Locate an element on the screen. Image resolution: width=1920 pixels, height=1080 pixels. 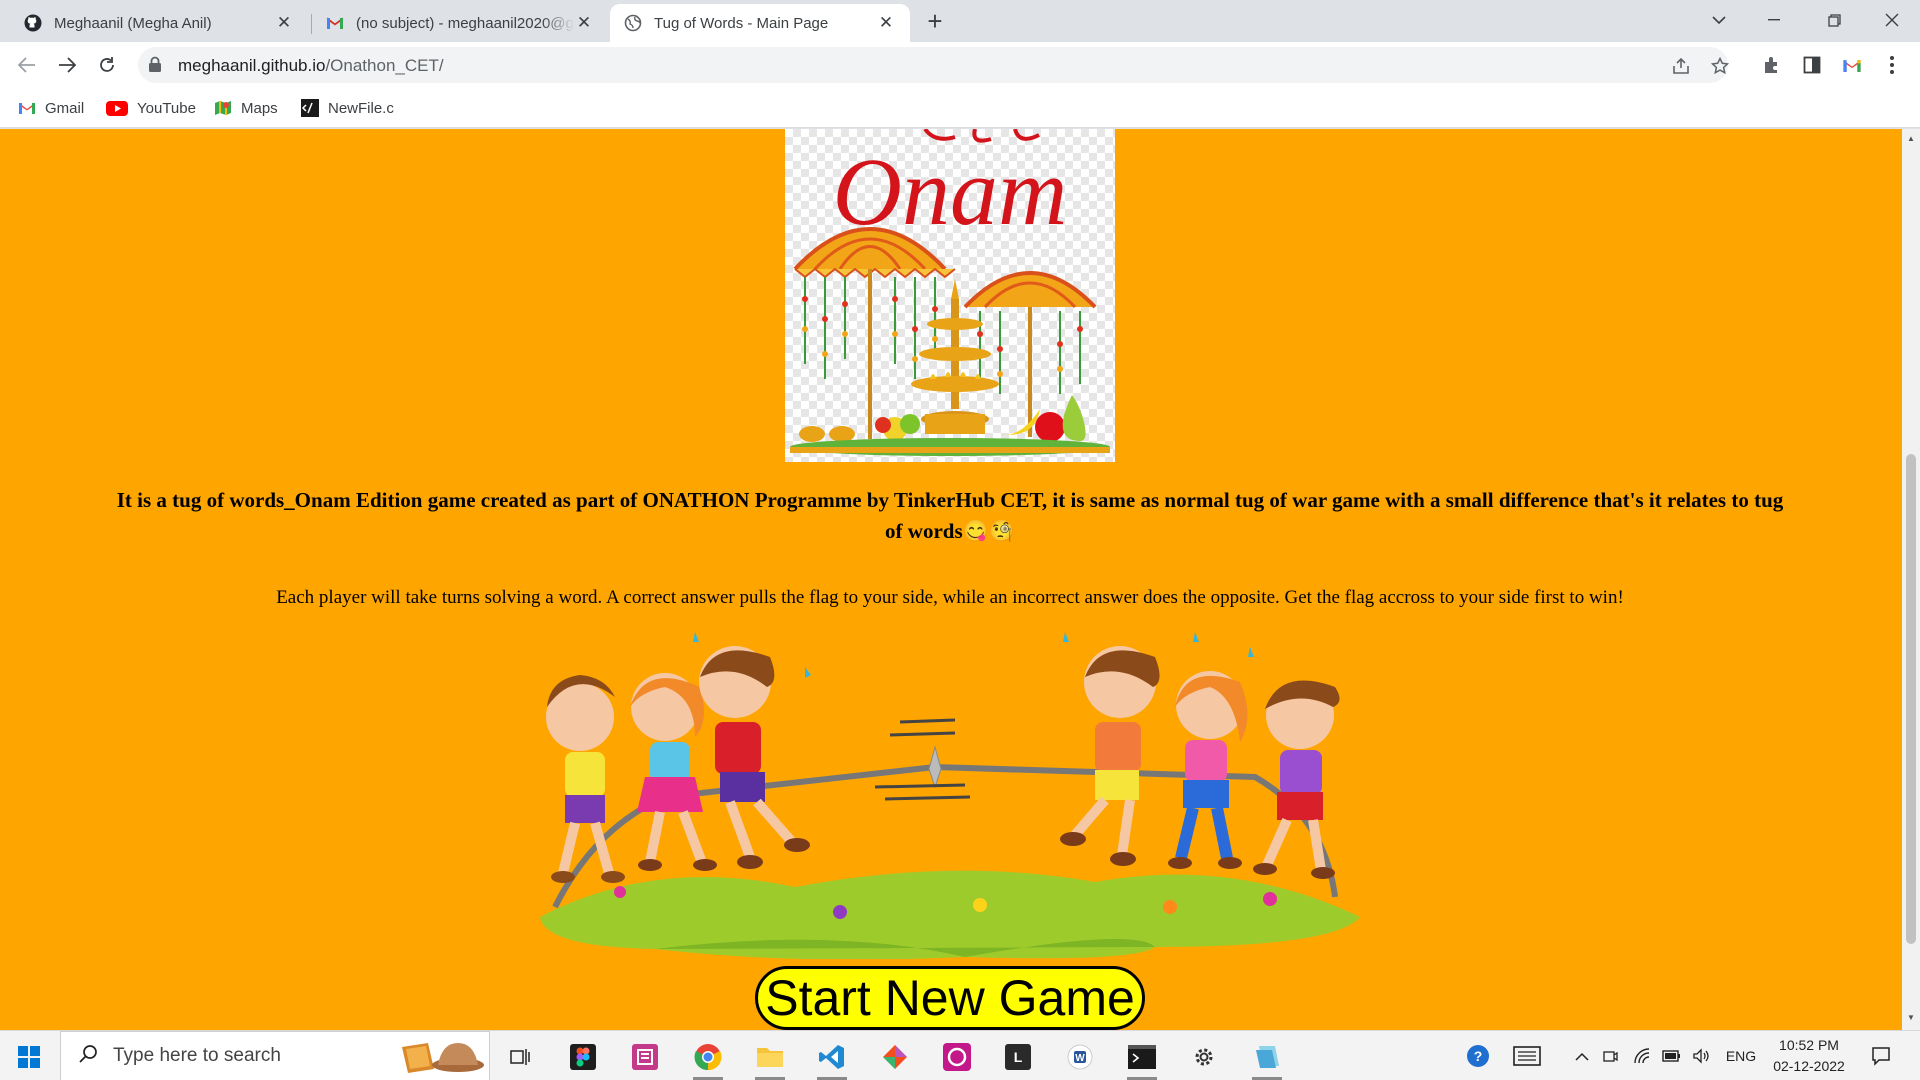
start-new-game-button: Start New Game is located at coordinates (950, 998).